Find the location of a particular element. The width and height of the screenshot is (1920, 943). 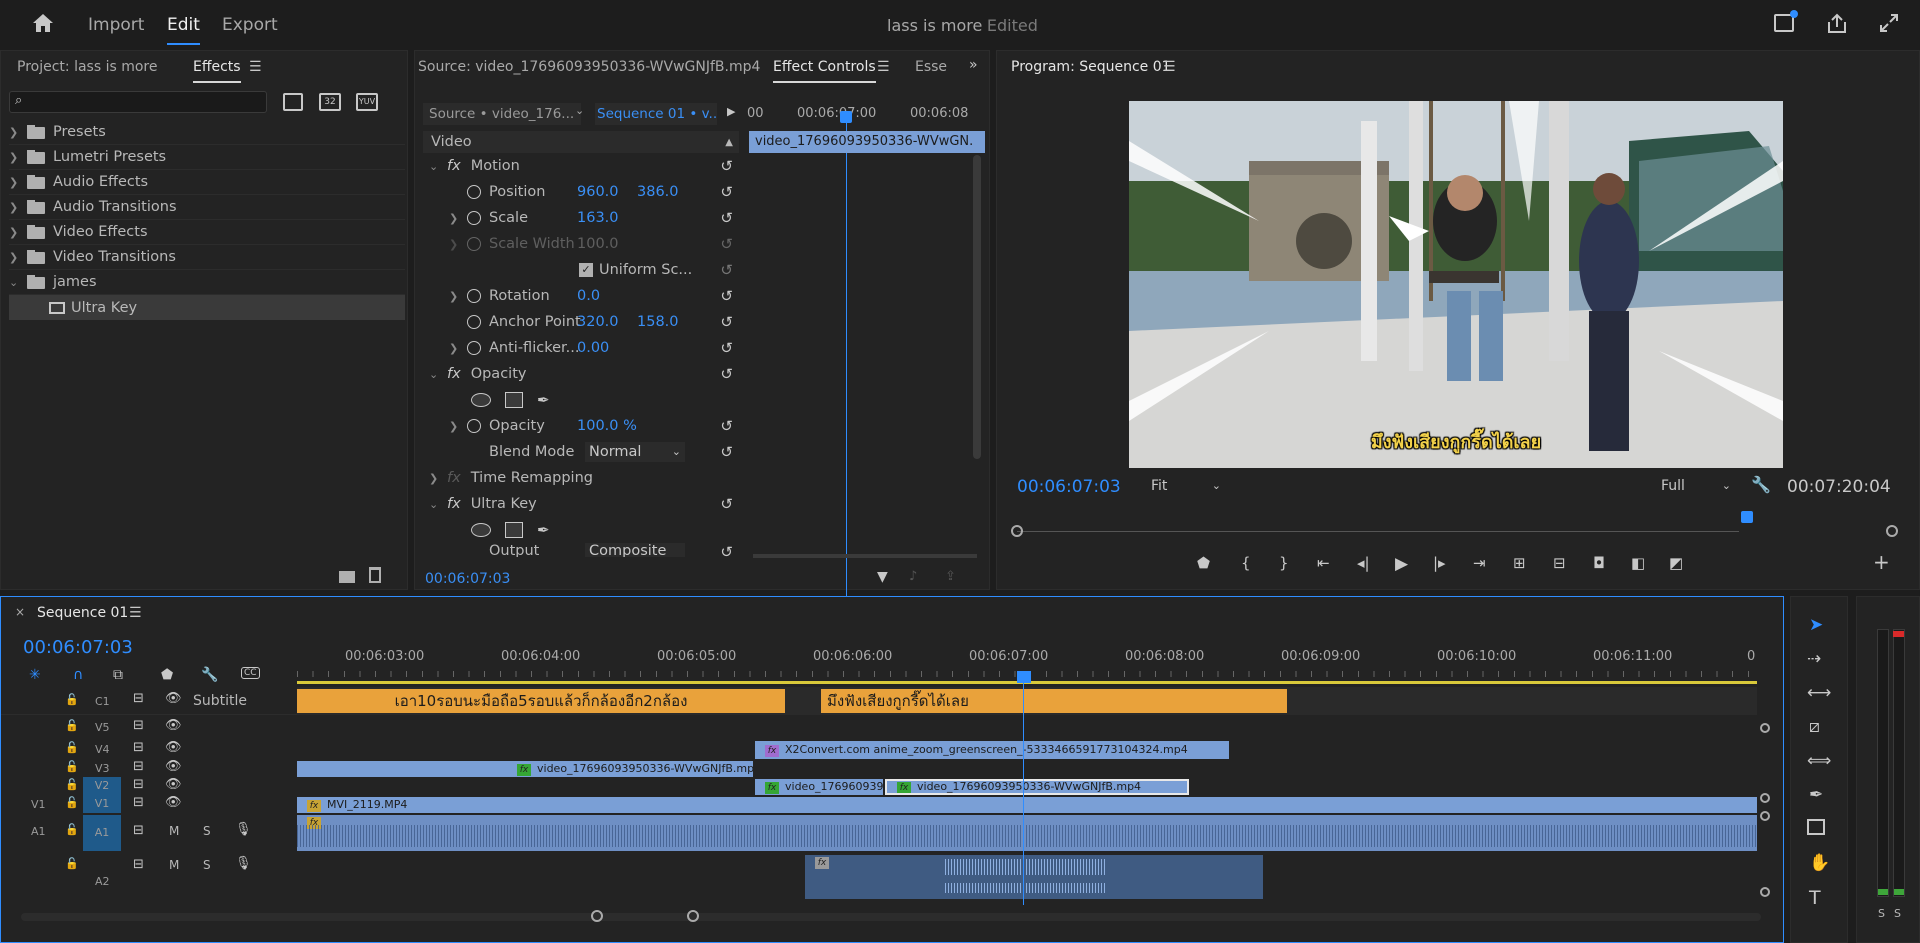

rectangle-tool-icon is located at coordinates (1816, 827).